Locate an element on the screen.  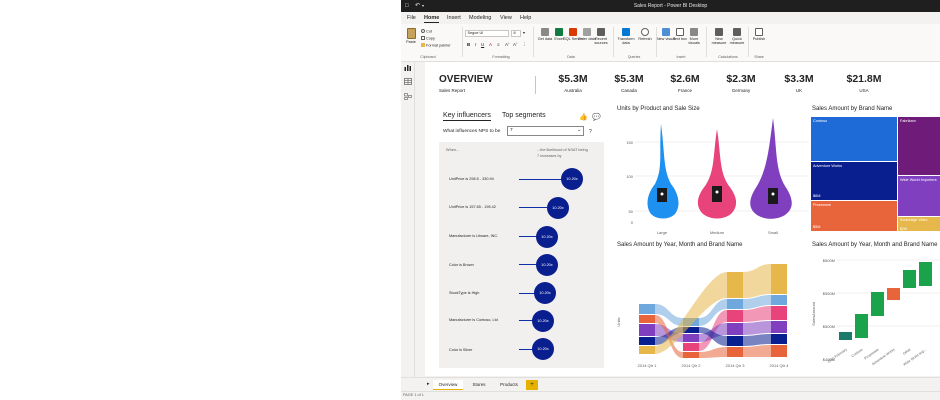
tab-modeling: Modeling is located at coordinates (480, 18).